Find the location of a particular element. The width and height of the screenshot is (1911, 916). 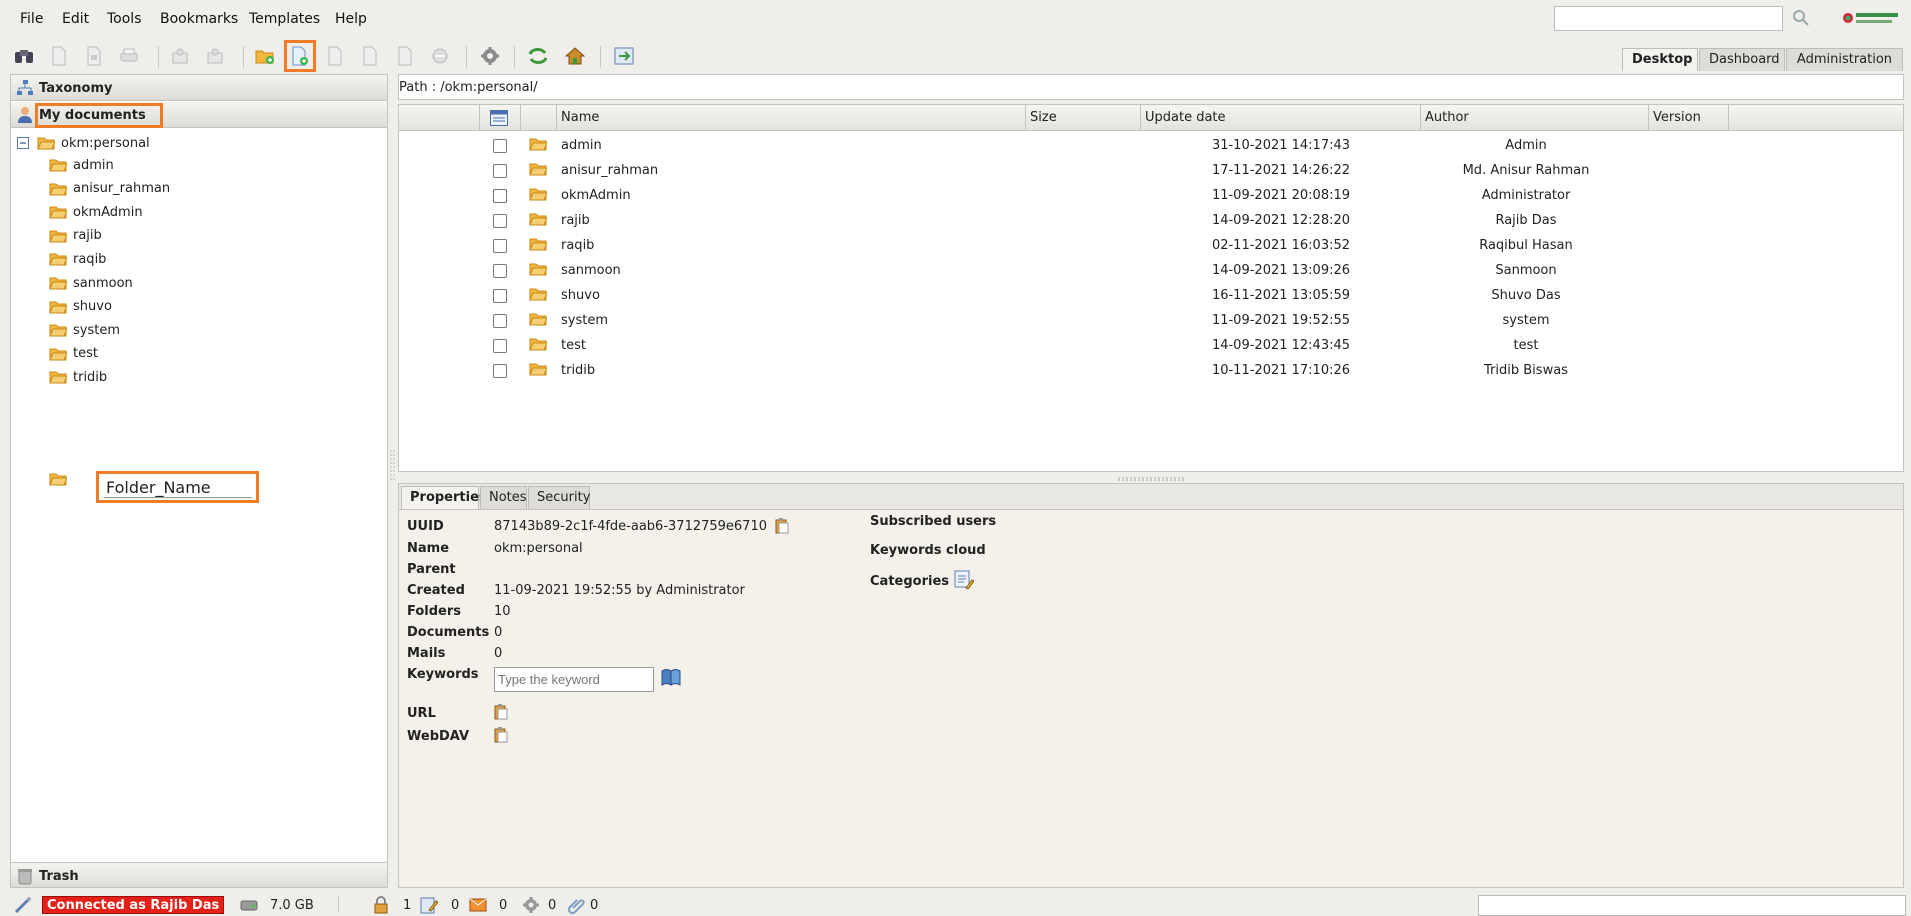

folder-open-icon is located at coordinates (538, 144).